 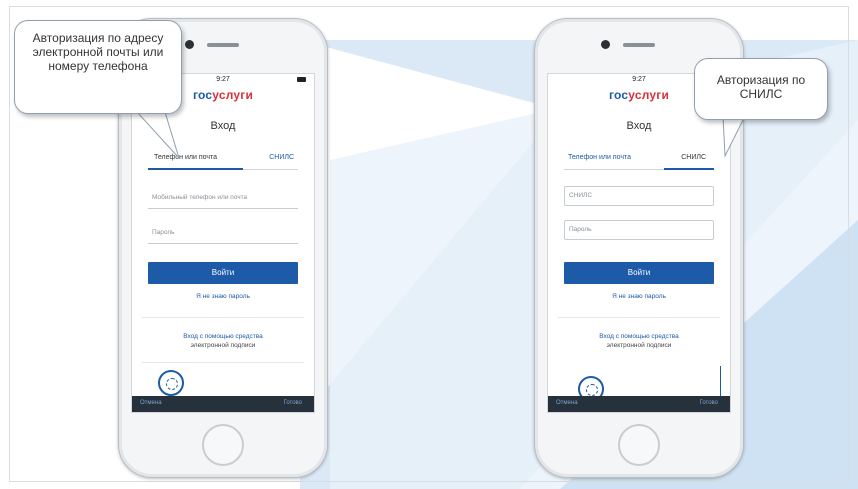 I want to click on callout-left-tail, so click(x=158, y=135).